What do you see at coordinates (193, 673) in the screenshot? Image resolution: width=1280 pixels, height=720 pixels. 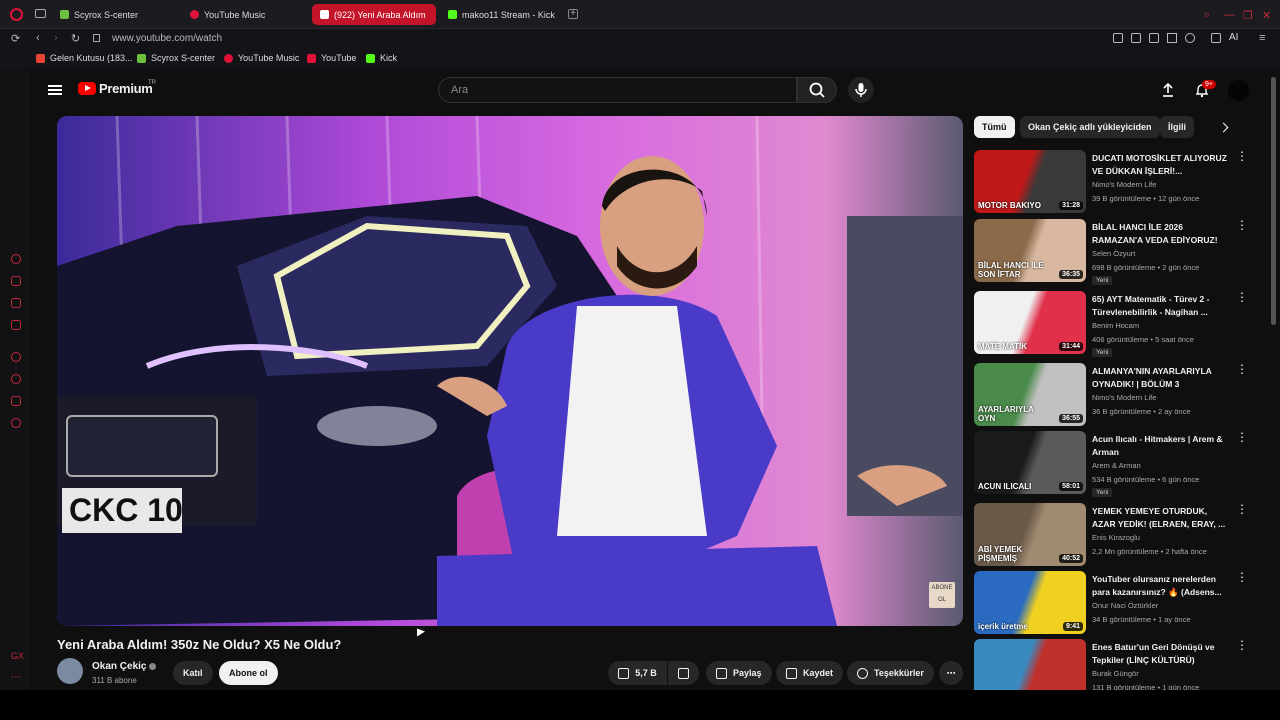 I see `join-button: Katıl` at bounding box center [193, 673].